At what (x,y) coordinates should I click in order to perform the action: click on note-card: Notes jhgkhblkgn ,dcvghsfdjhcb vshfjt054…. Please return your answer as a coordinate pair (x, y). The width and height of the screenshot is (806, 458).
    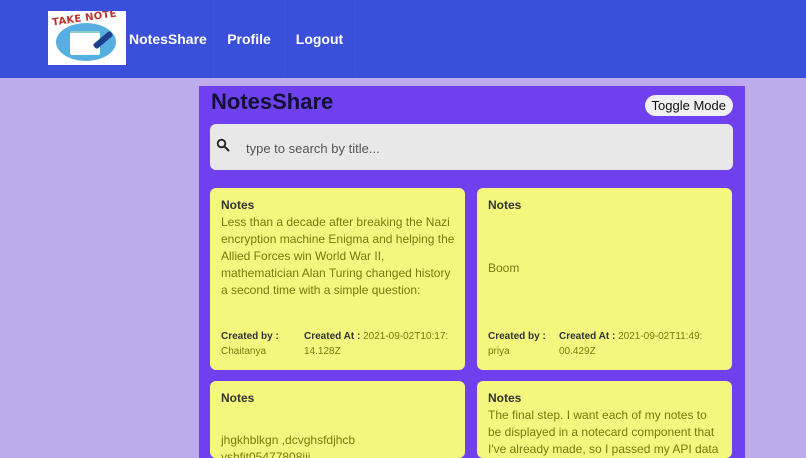
    Looking at the image, I should click on (337, 419).